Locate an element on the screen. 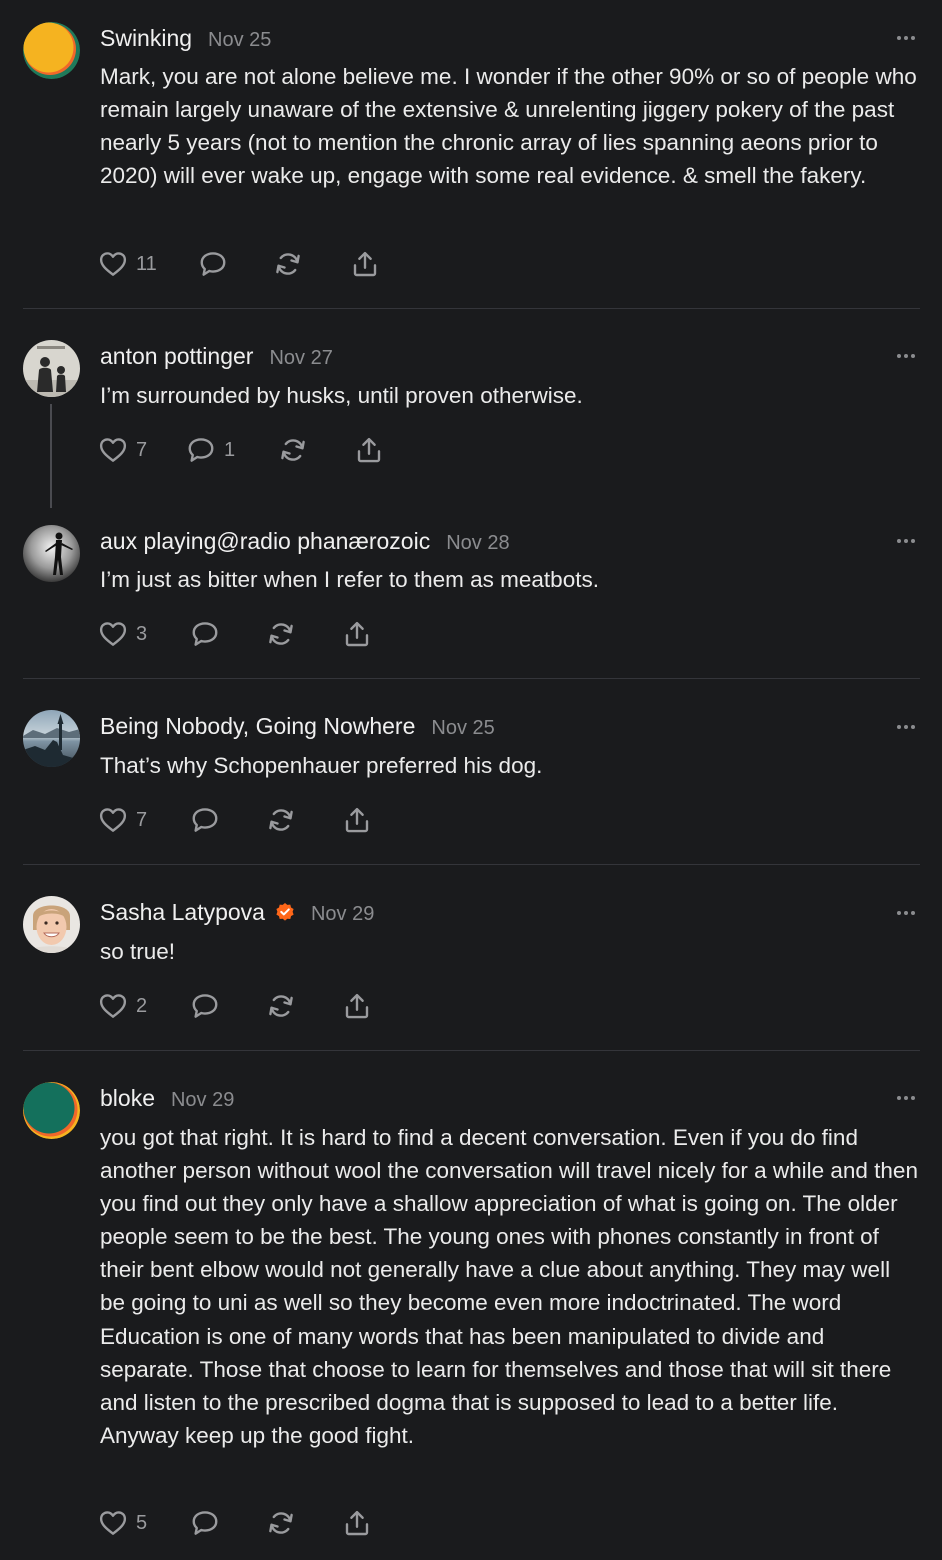 This screenshot has height=1560, width=942. avatar-swinking-image is located at coordinates (51, 50).